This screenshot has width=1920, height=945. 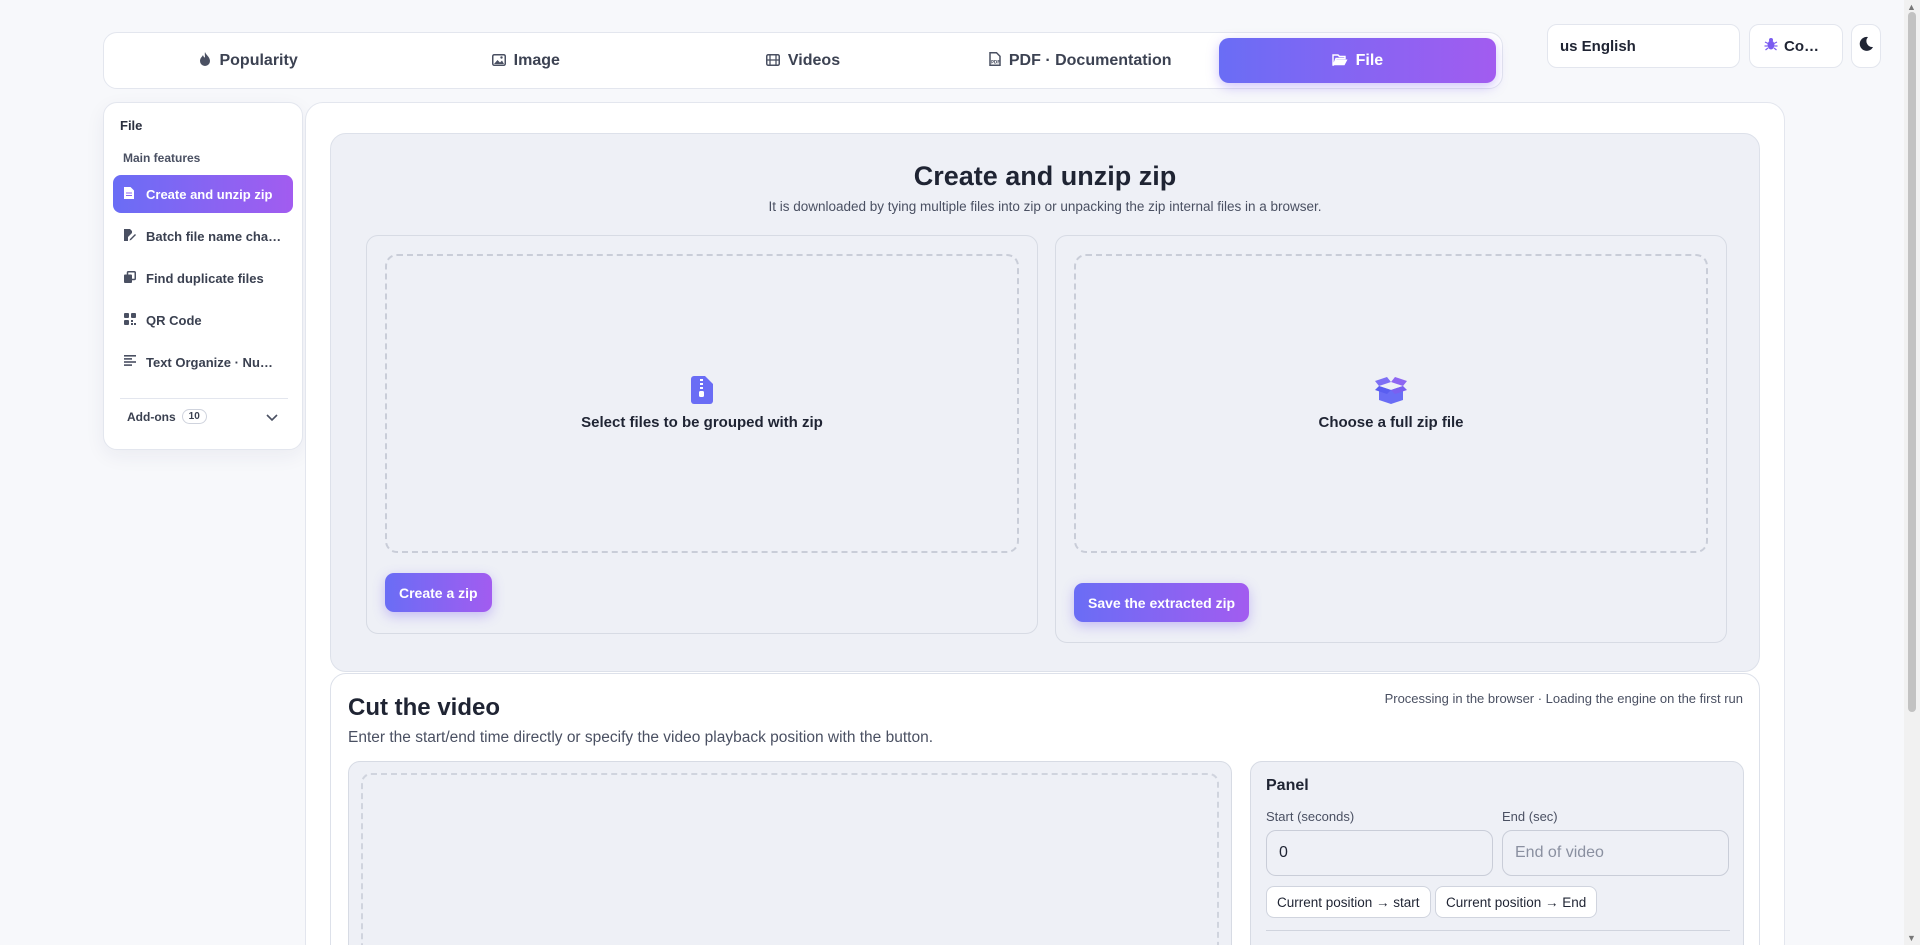 I want to click on folder-open-icon, so click(x=1339, y=61).